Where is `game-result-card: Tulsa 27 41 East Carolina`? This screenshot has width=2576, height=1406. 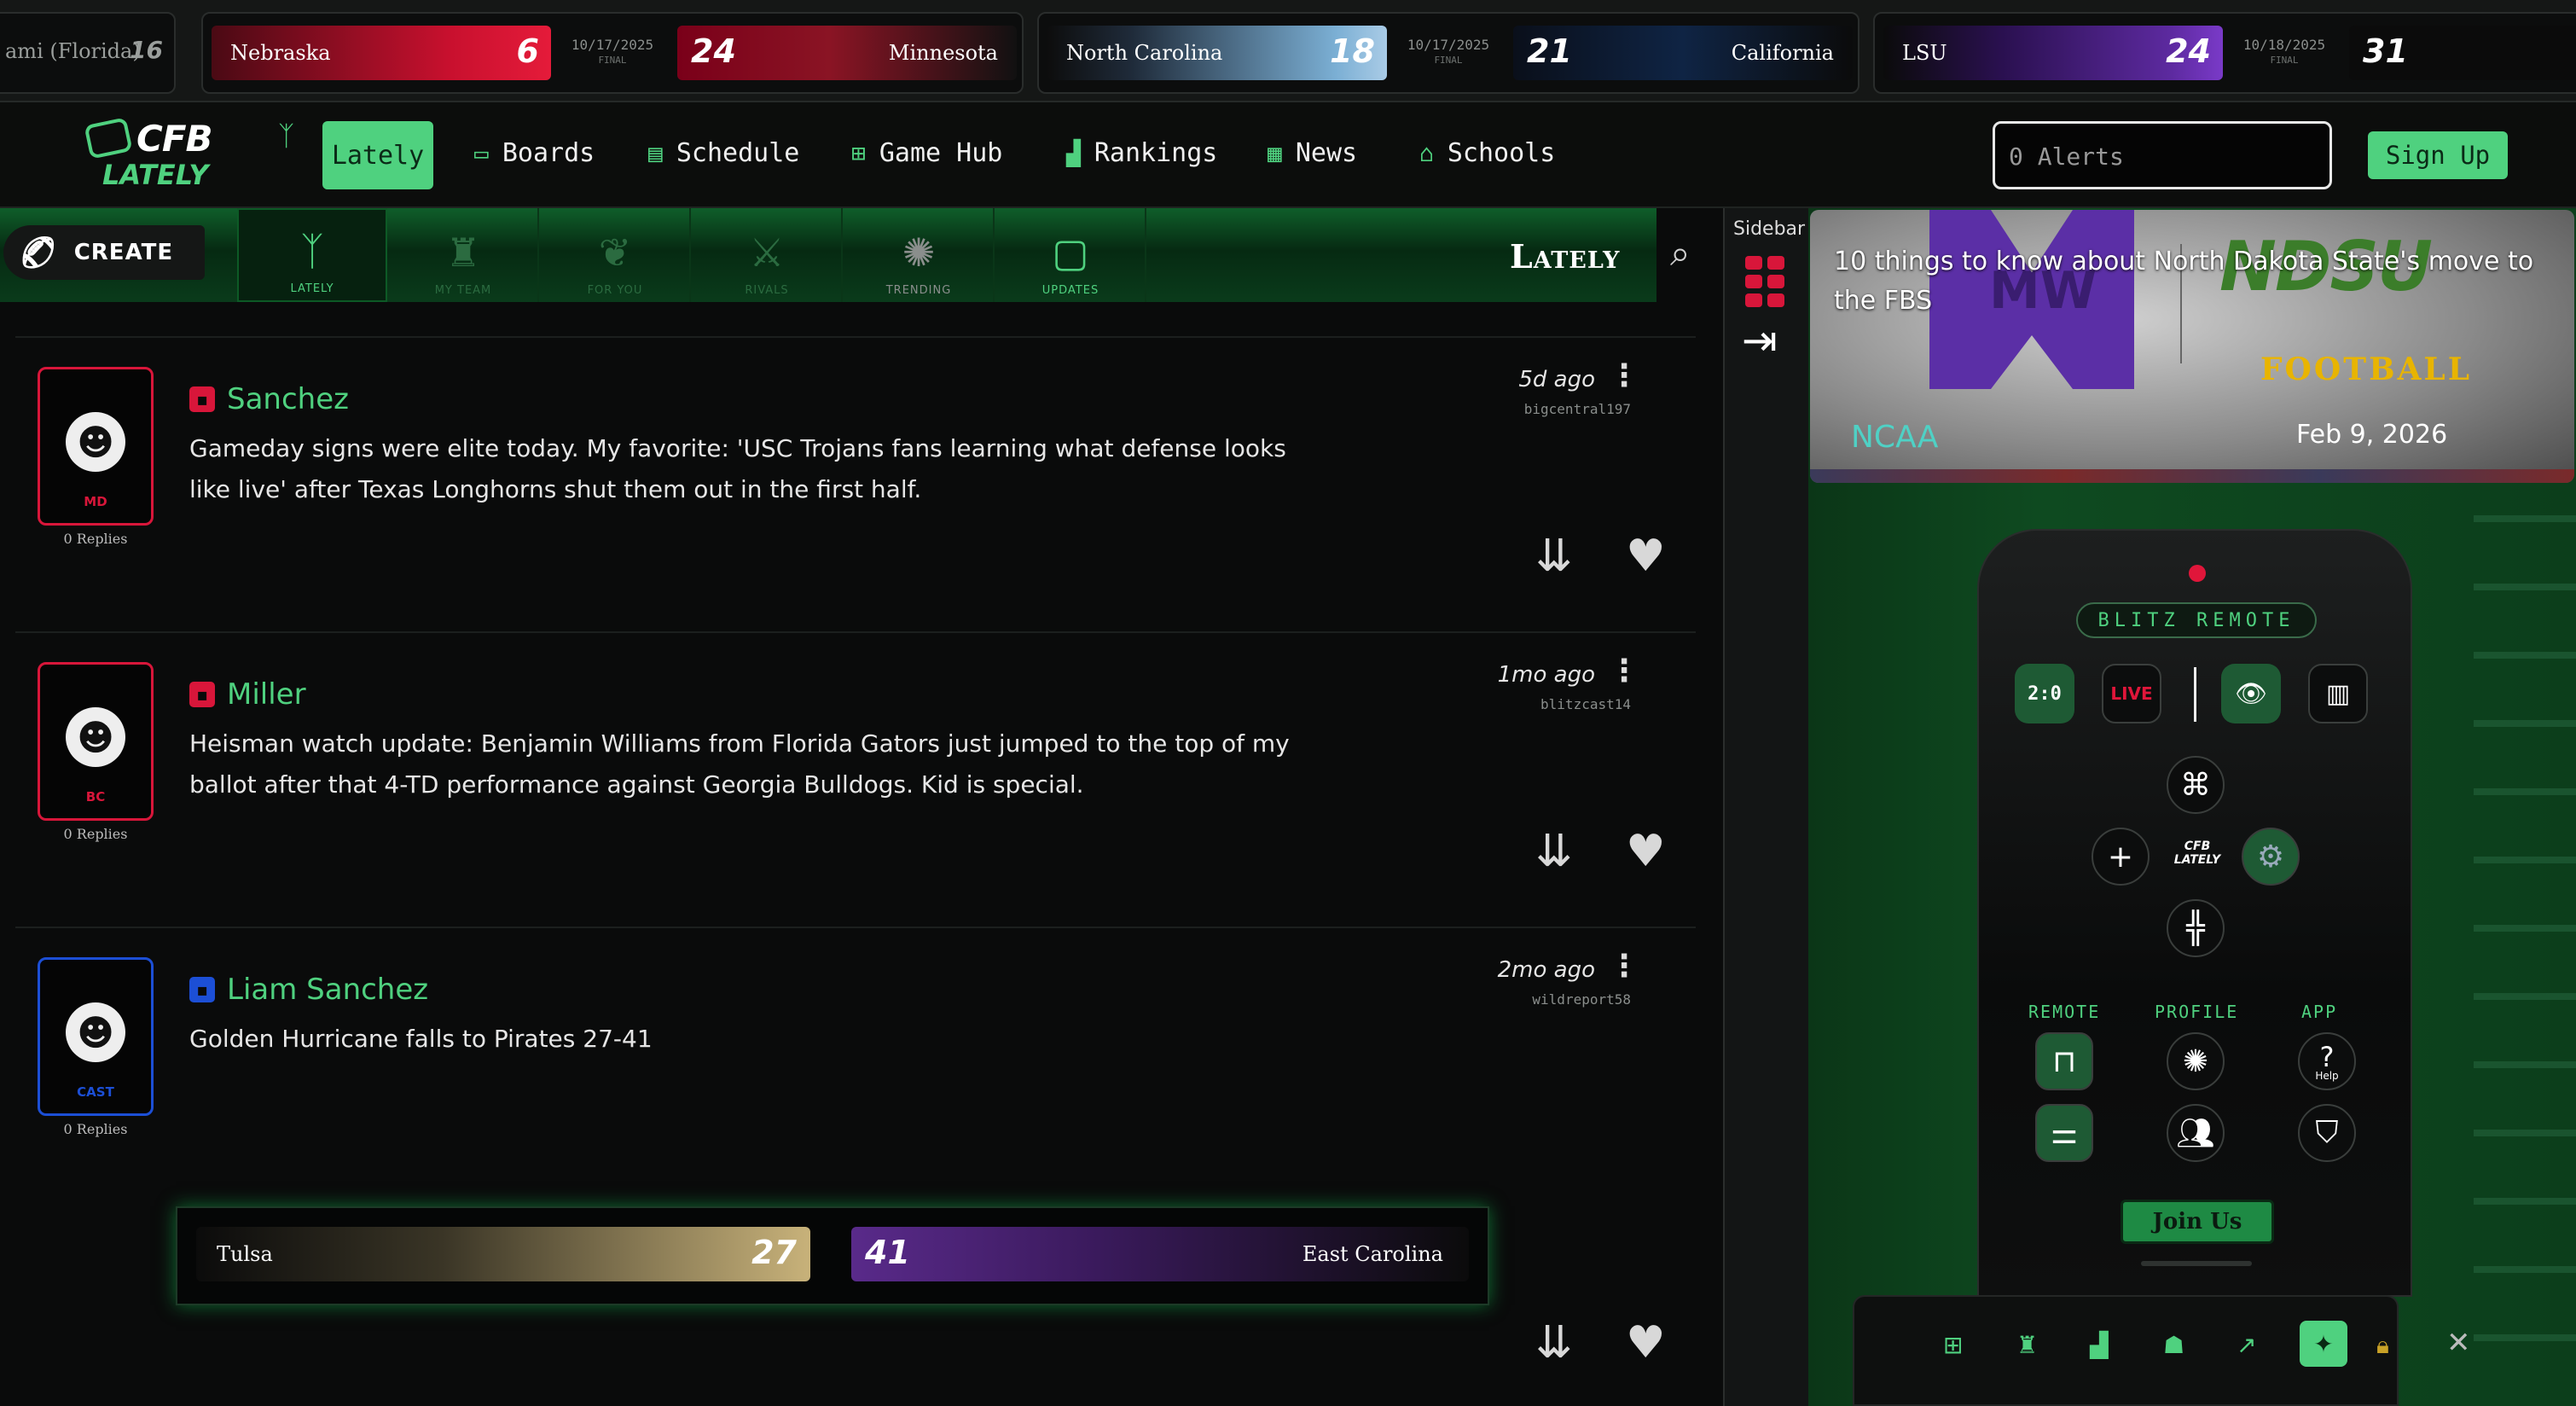
game-result-card: Tulsa 27 41 East Carolina is located at coordinates (832, 1255).